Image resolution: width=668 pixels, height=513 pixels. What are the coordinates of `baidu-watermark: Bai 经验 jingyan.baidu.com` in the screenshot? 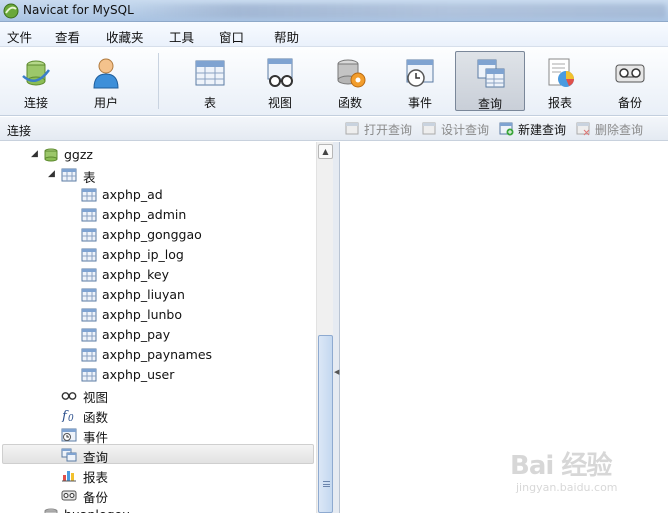 It's located at (585, 475).